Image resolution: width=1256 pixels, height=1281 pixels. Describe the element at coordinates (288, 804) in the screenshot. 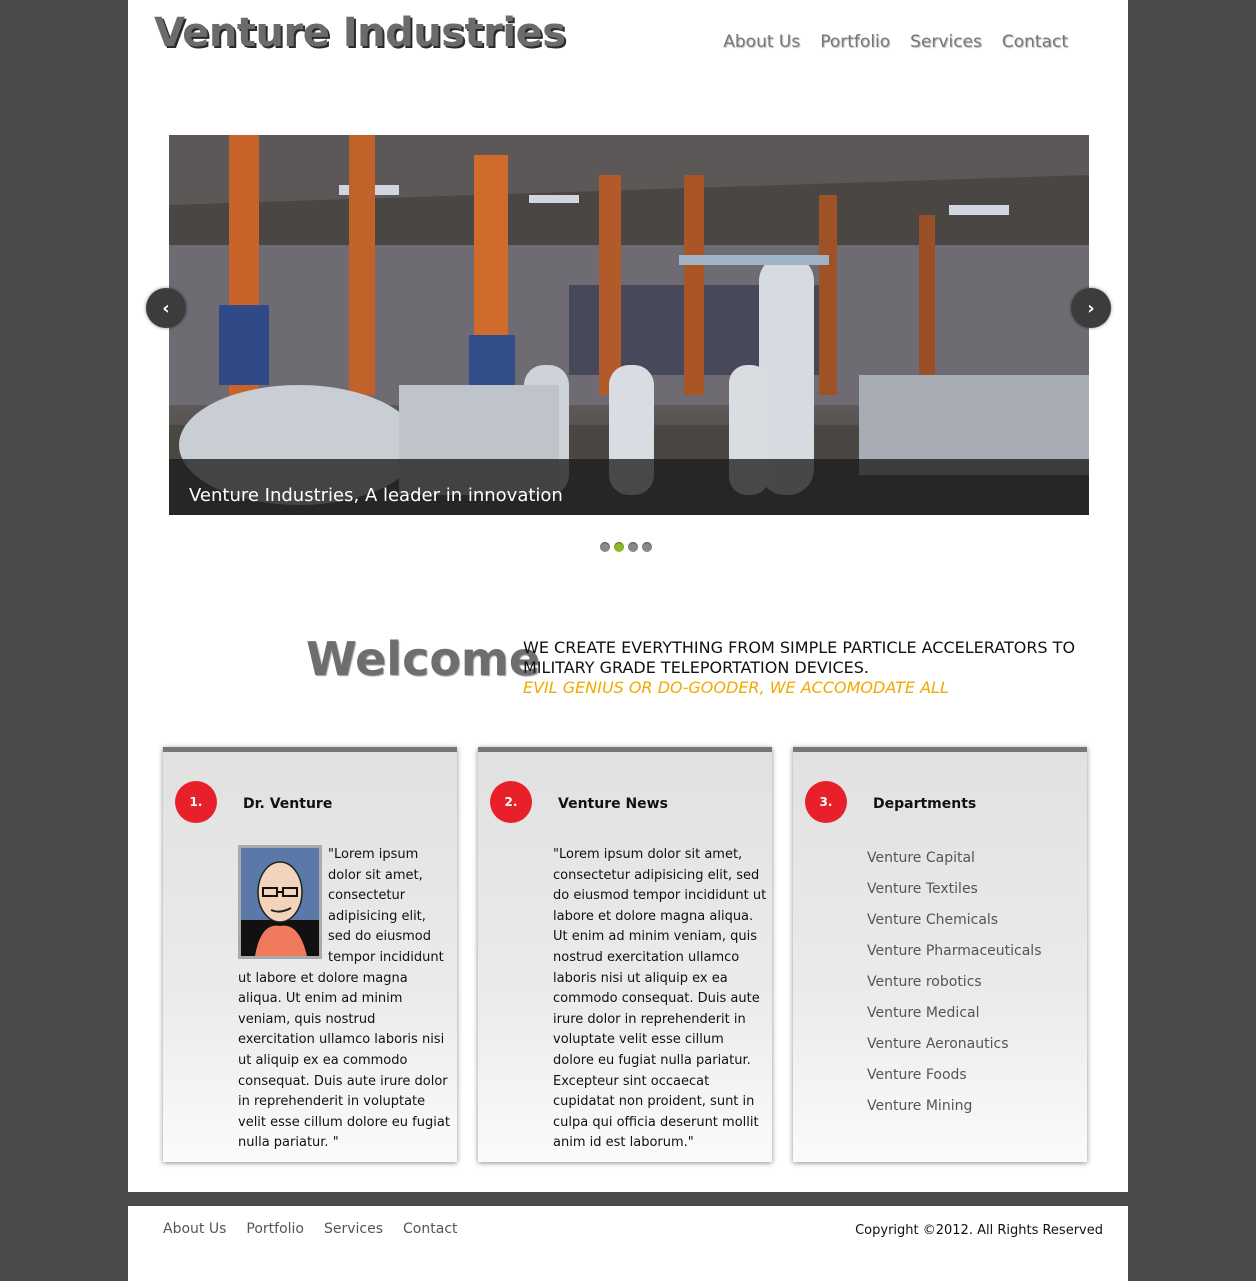

I see `box-title: Dr. Venture` at that location.